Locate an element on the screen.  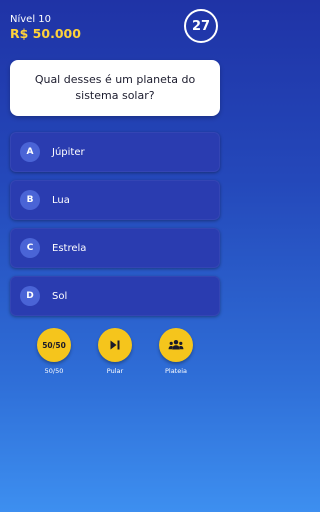
lifeline-fifty-fifty: 50/50 50/50 is located at coordinates (54, 351).